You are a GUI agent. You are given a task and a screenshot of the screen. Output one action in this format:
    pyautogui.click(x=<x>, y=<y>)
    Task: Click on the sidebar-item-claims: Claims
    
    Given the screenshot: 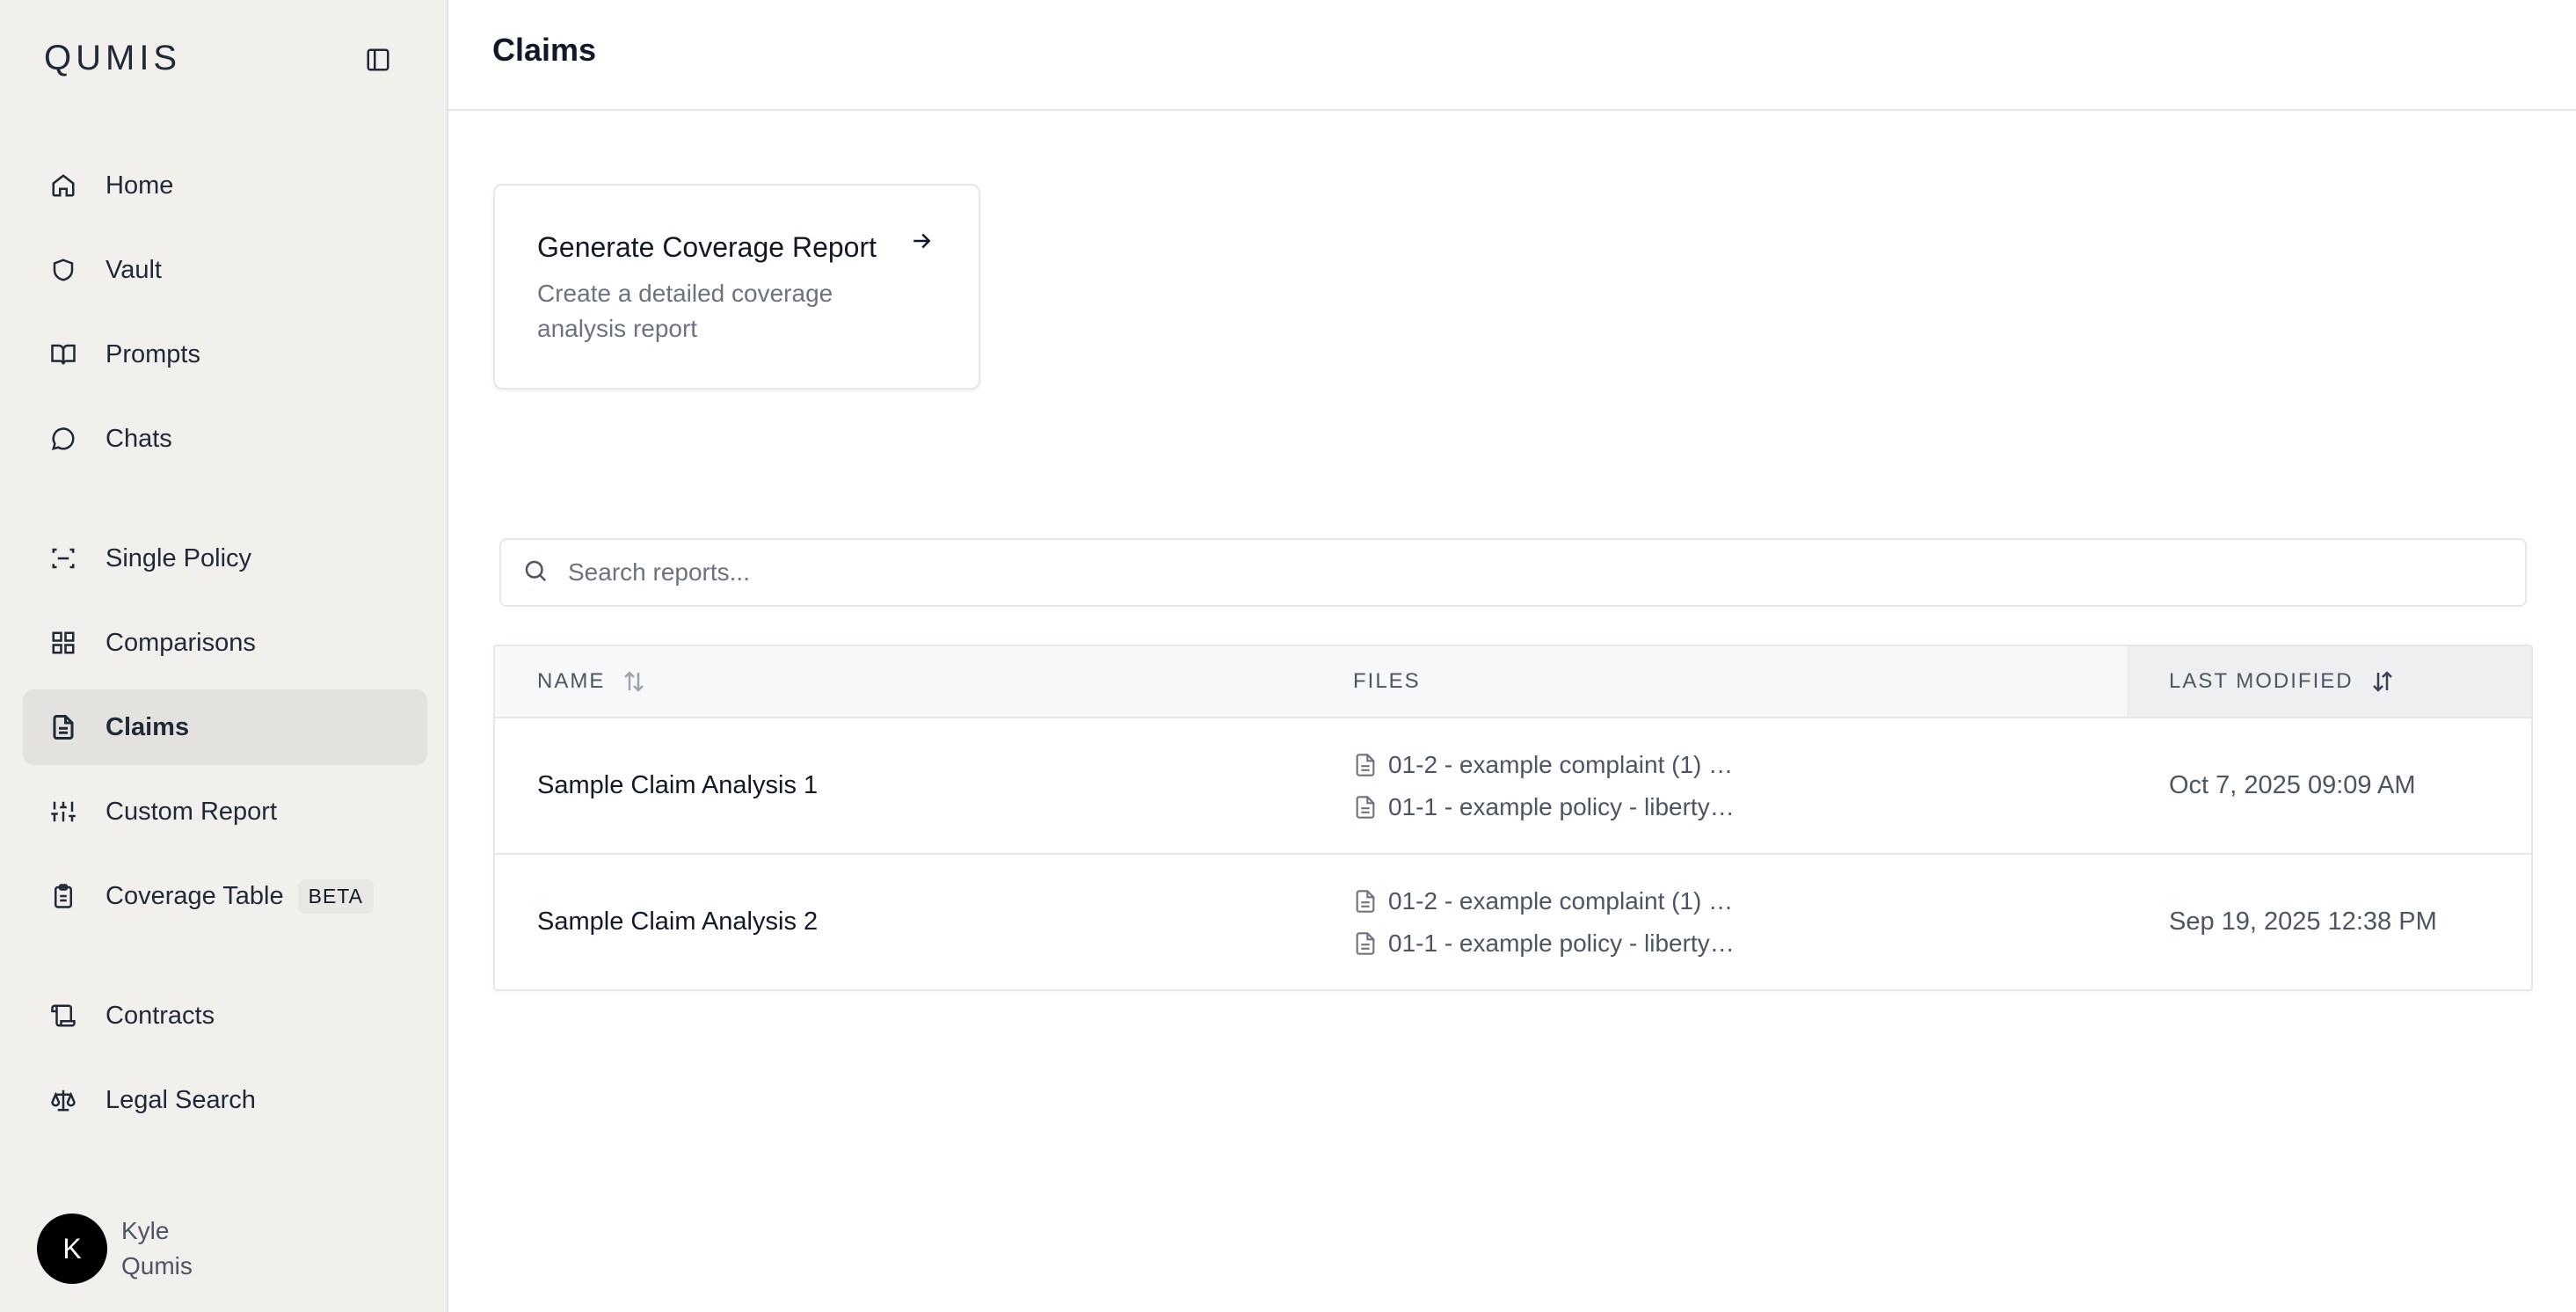 What is the action you would take?
    pyautogui.click(x=225, y=727)
    